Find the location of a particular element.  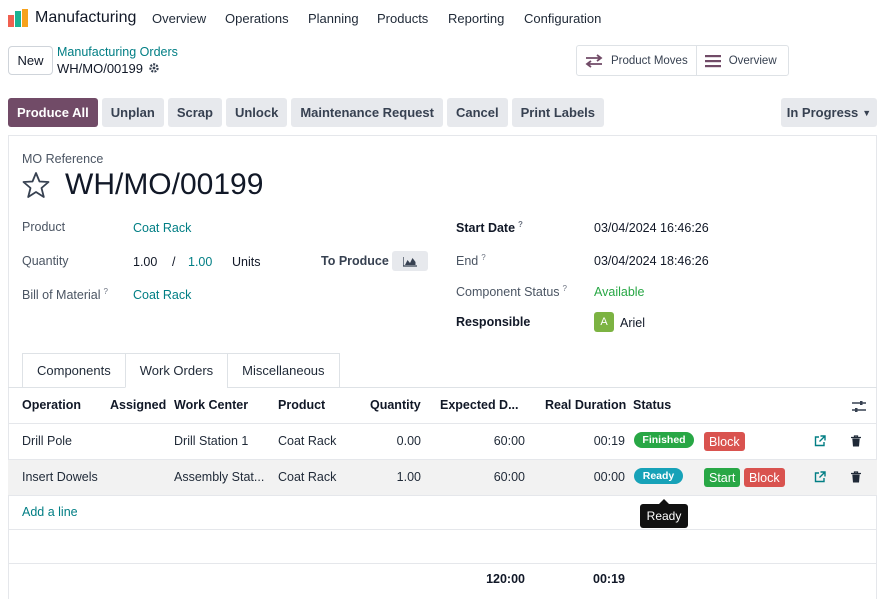

gear-icon is located at coordinates (154, 68).